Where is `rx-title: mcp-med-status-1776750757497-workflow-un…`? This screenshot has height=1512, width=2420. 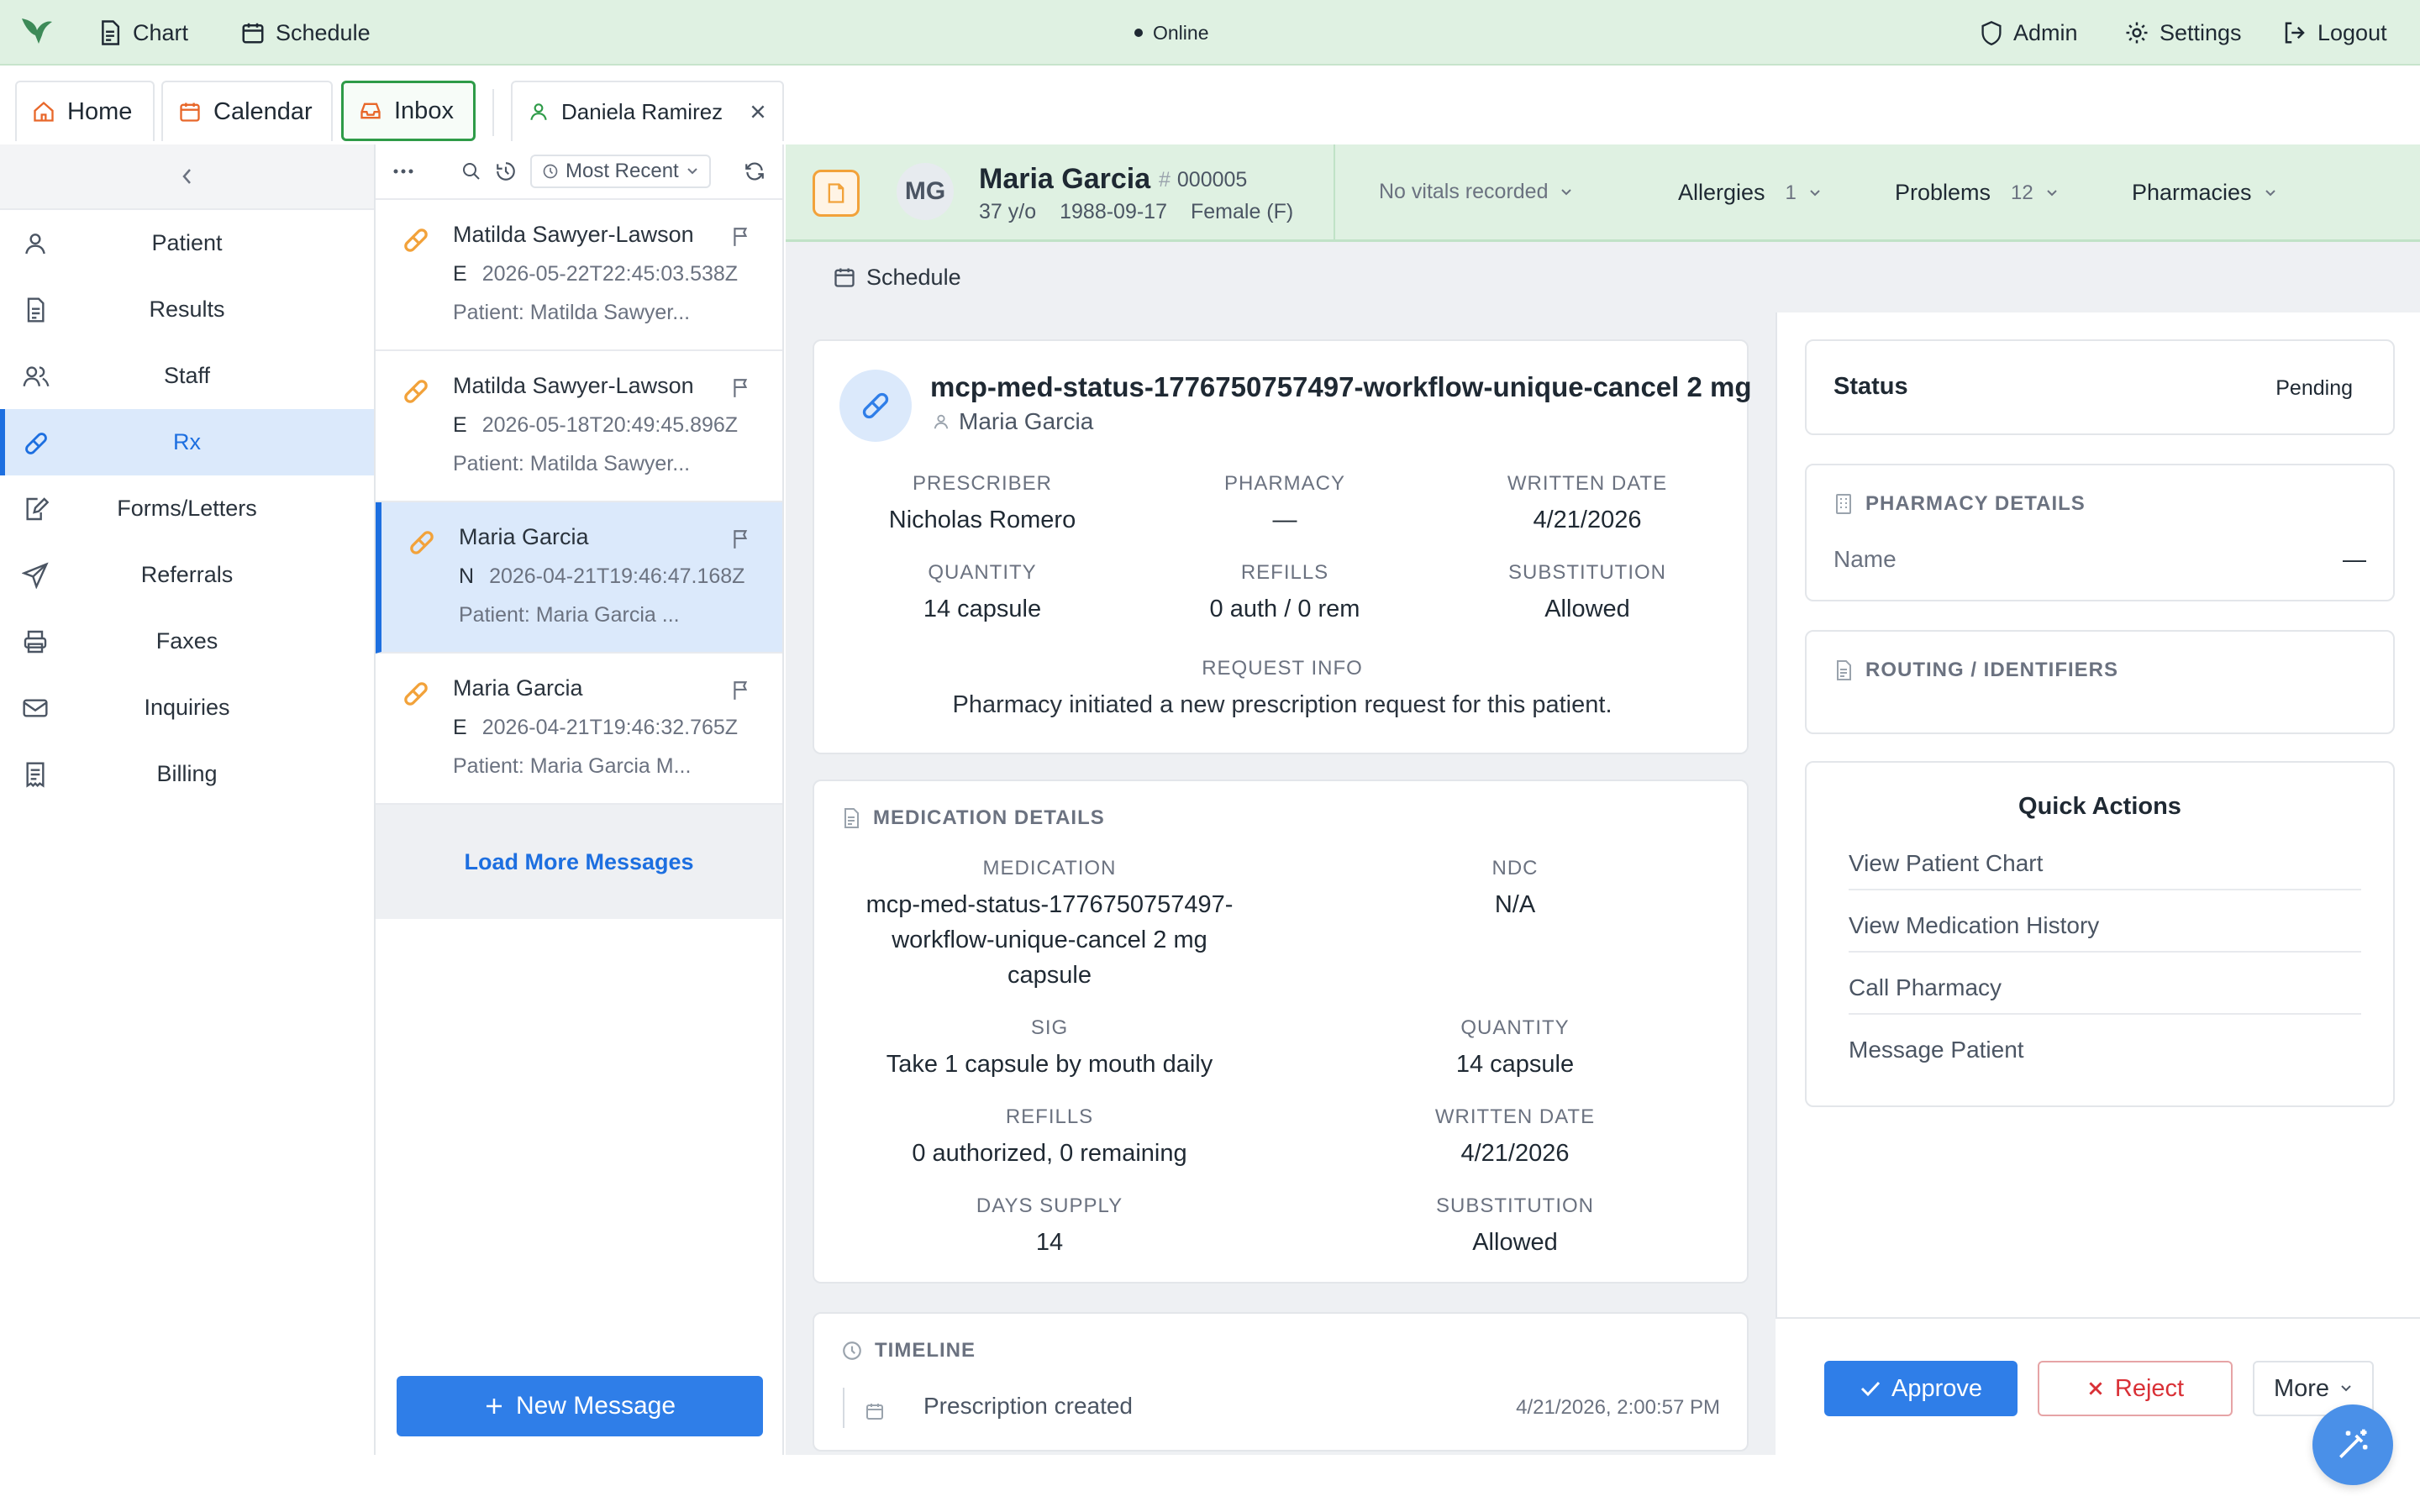 rx-title: mcp-med-status-1776750757497-workflow-un… is located at coordinates (1341, 386).